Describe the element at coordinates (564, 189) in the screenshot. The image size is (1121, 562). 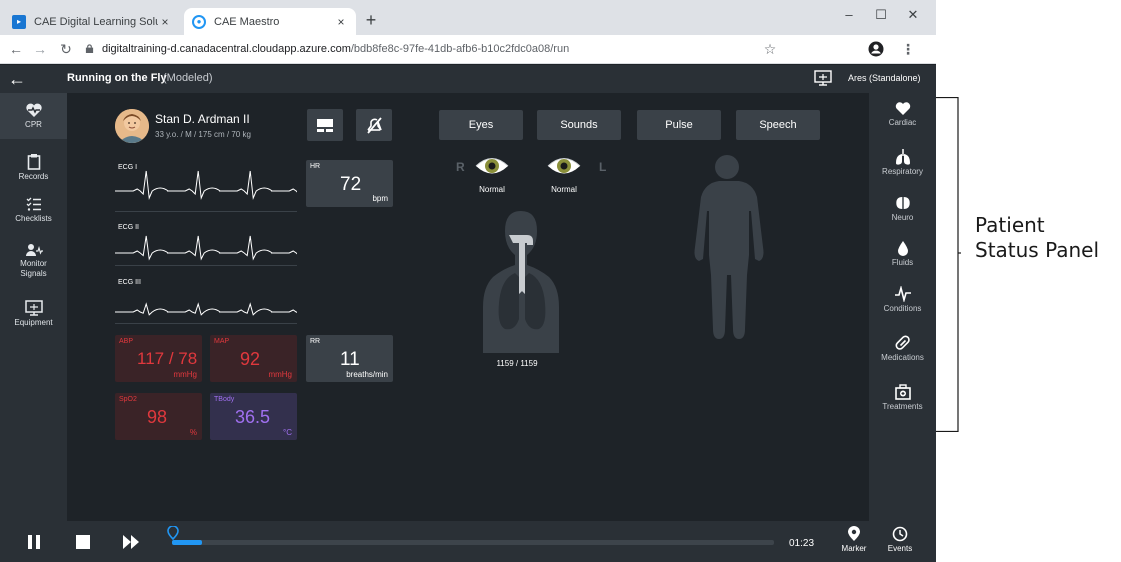
I see `left-eye-state: Normal` at that location.